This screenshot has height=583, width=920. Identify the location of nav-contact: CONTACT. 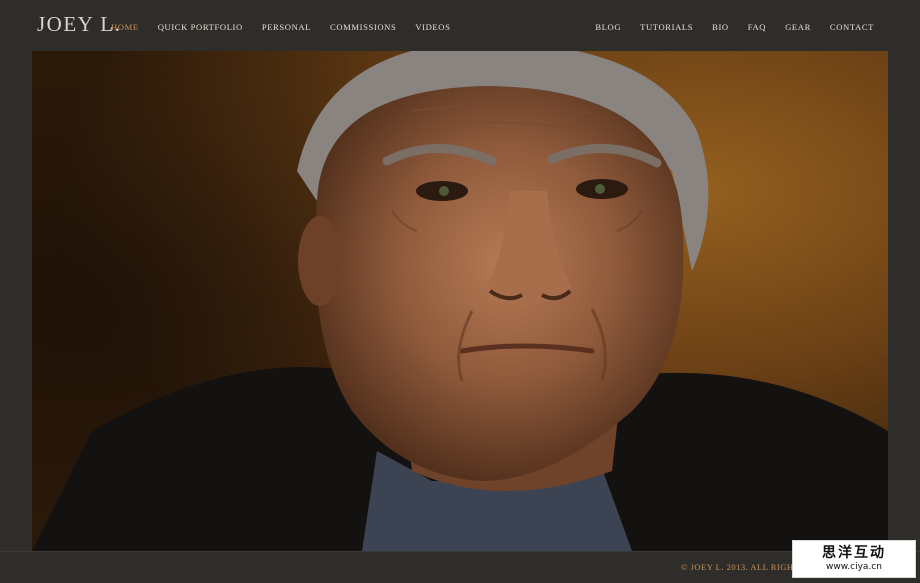
(852, 27).